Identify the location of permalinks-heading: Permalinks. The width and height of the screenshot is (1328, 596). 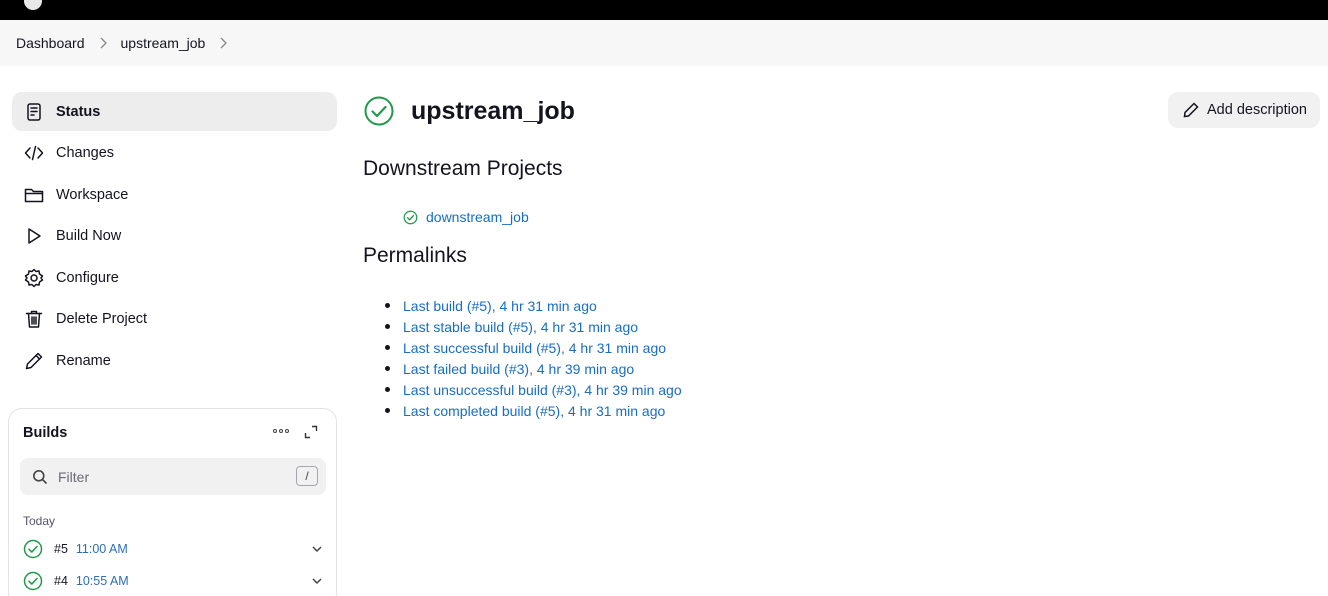
(415, 255).